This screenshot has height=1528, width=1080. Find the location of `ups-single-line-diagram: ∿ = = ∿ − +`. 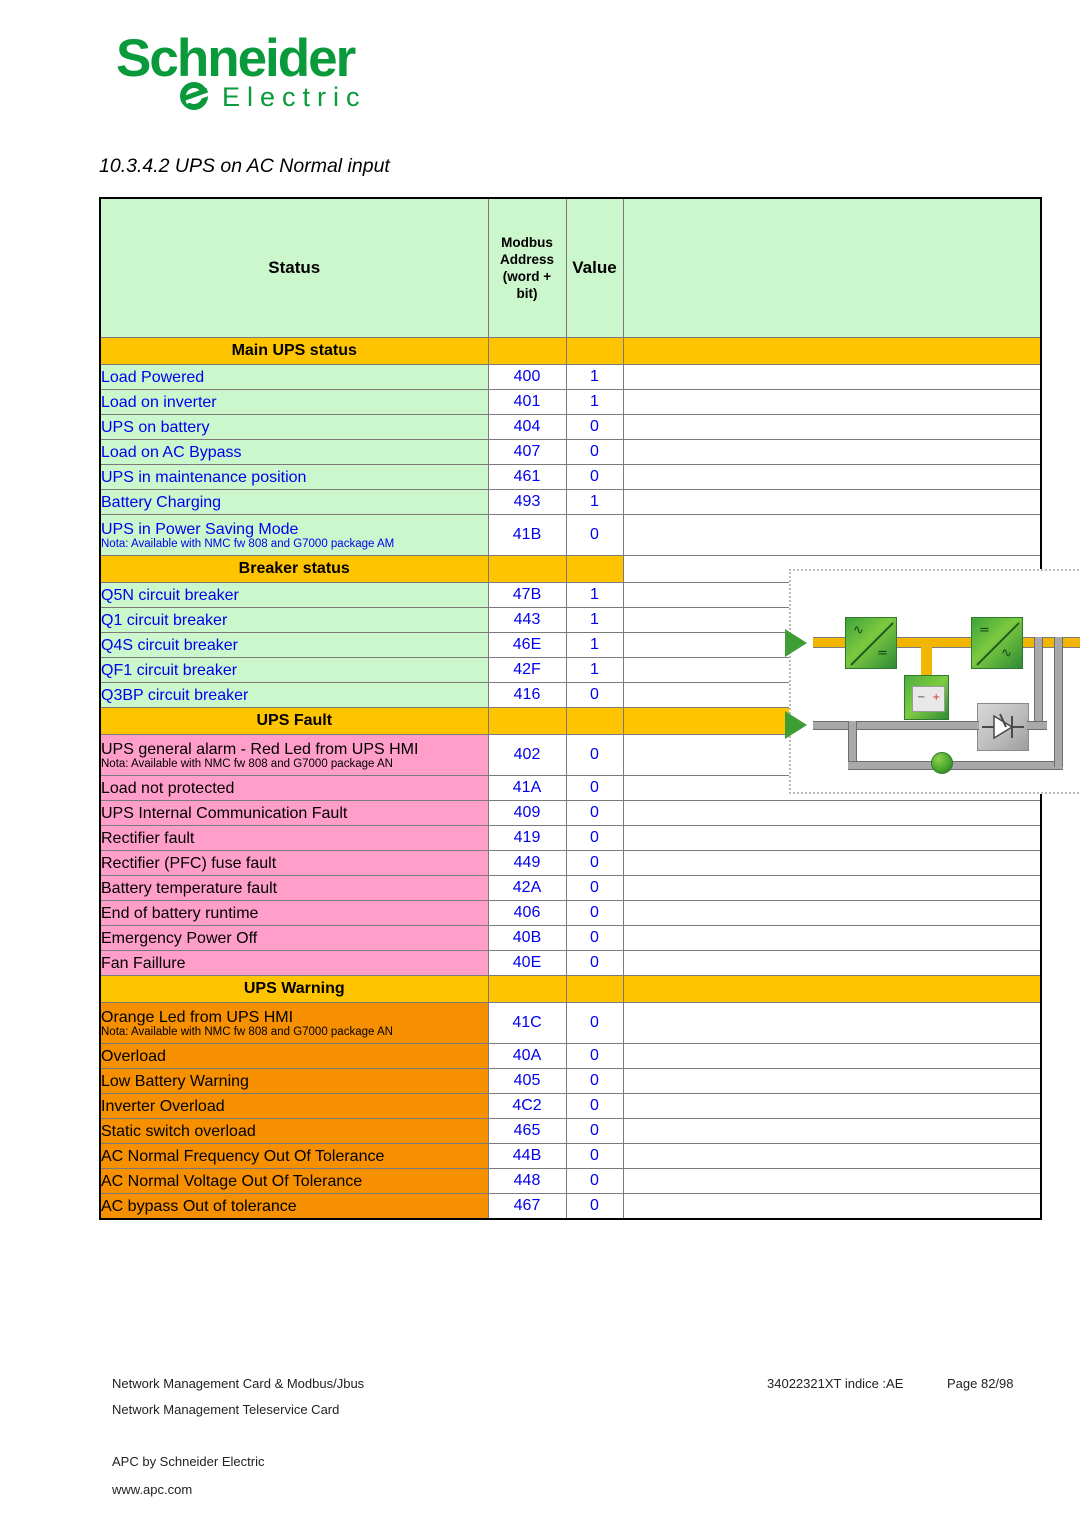

ups-single-line-diagram: ∿ = = ∿ − + is located at coordinates (932, 681).